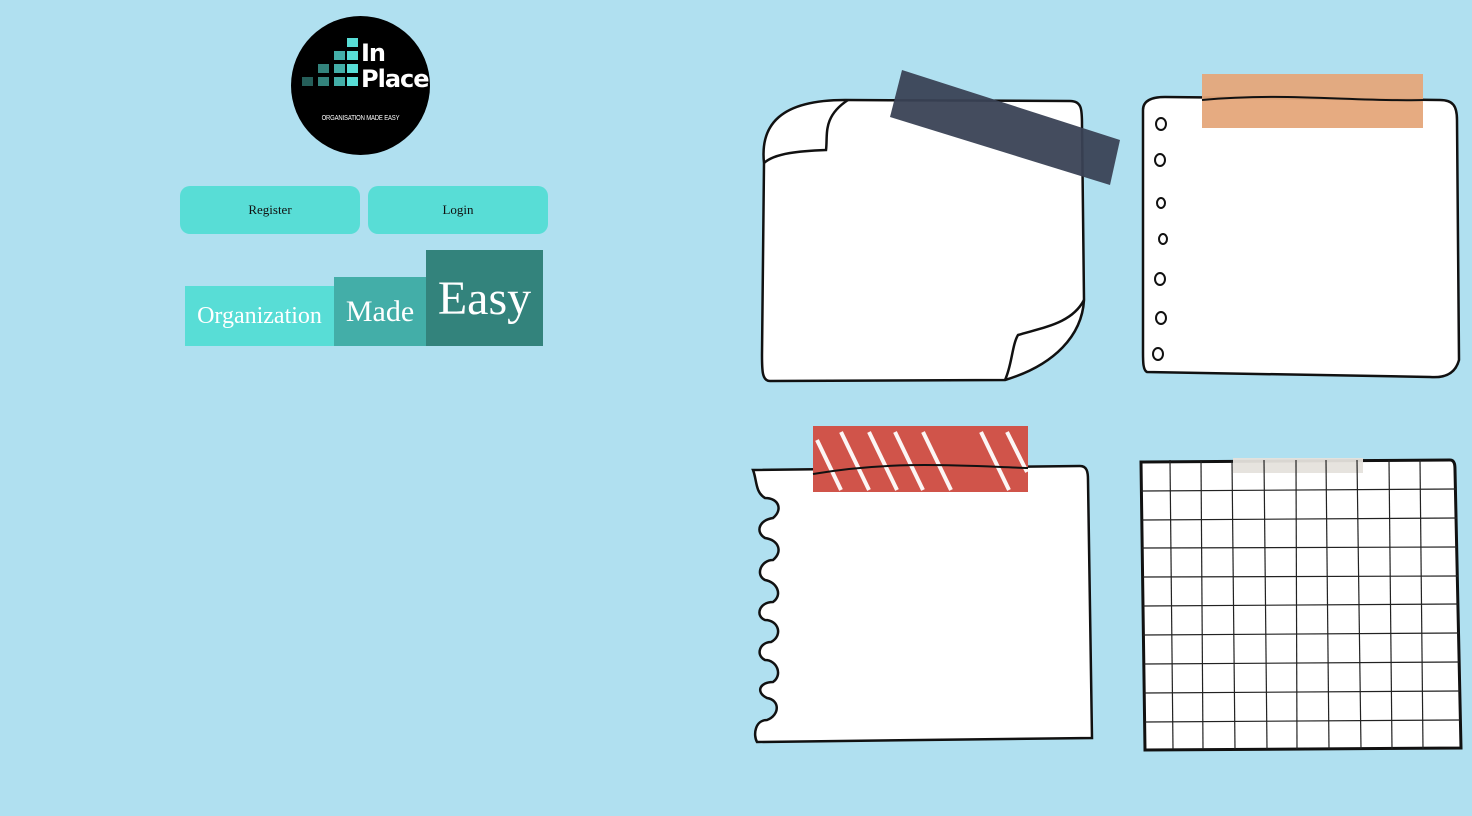  Describe the element at coordinates (395, 79) in the screenshot. I see `logo-name-line2: Place` at that location.